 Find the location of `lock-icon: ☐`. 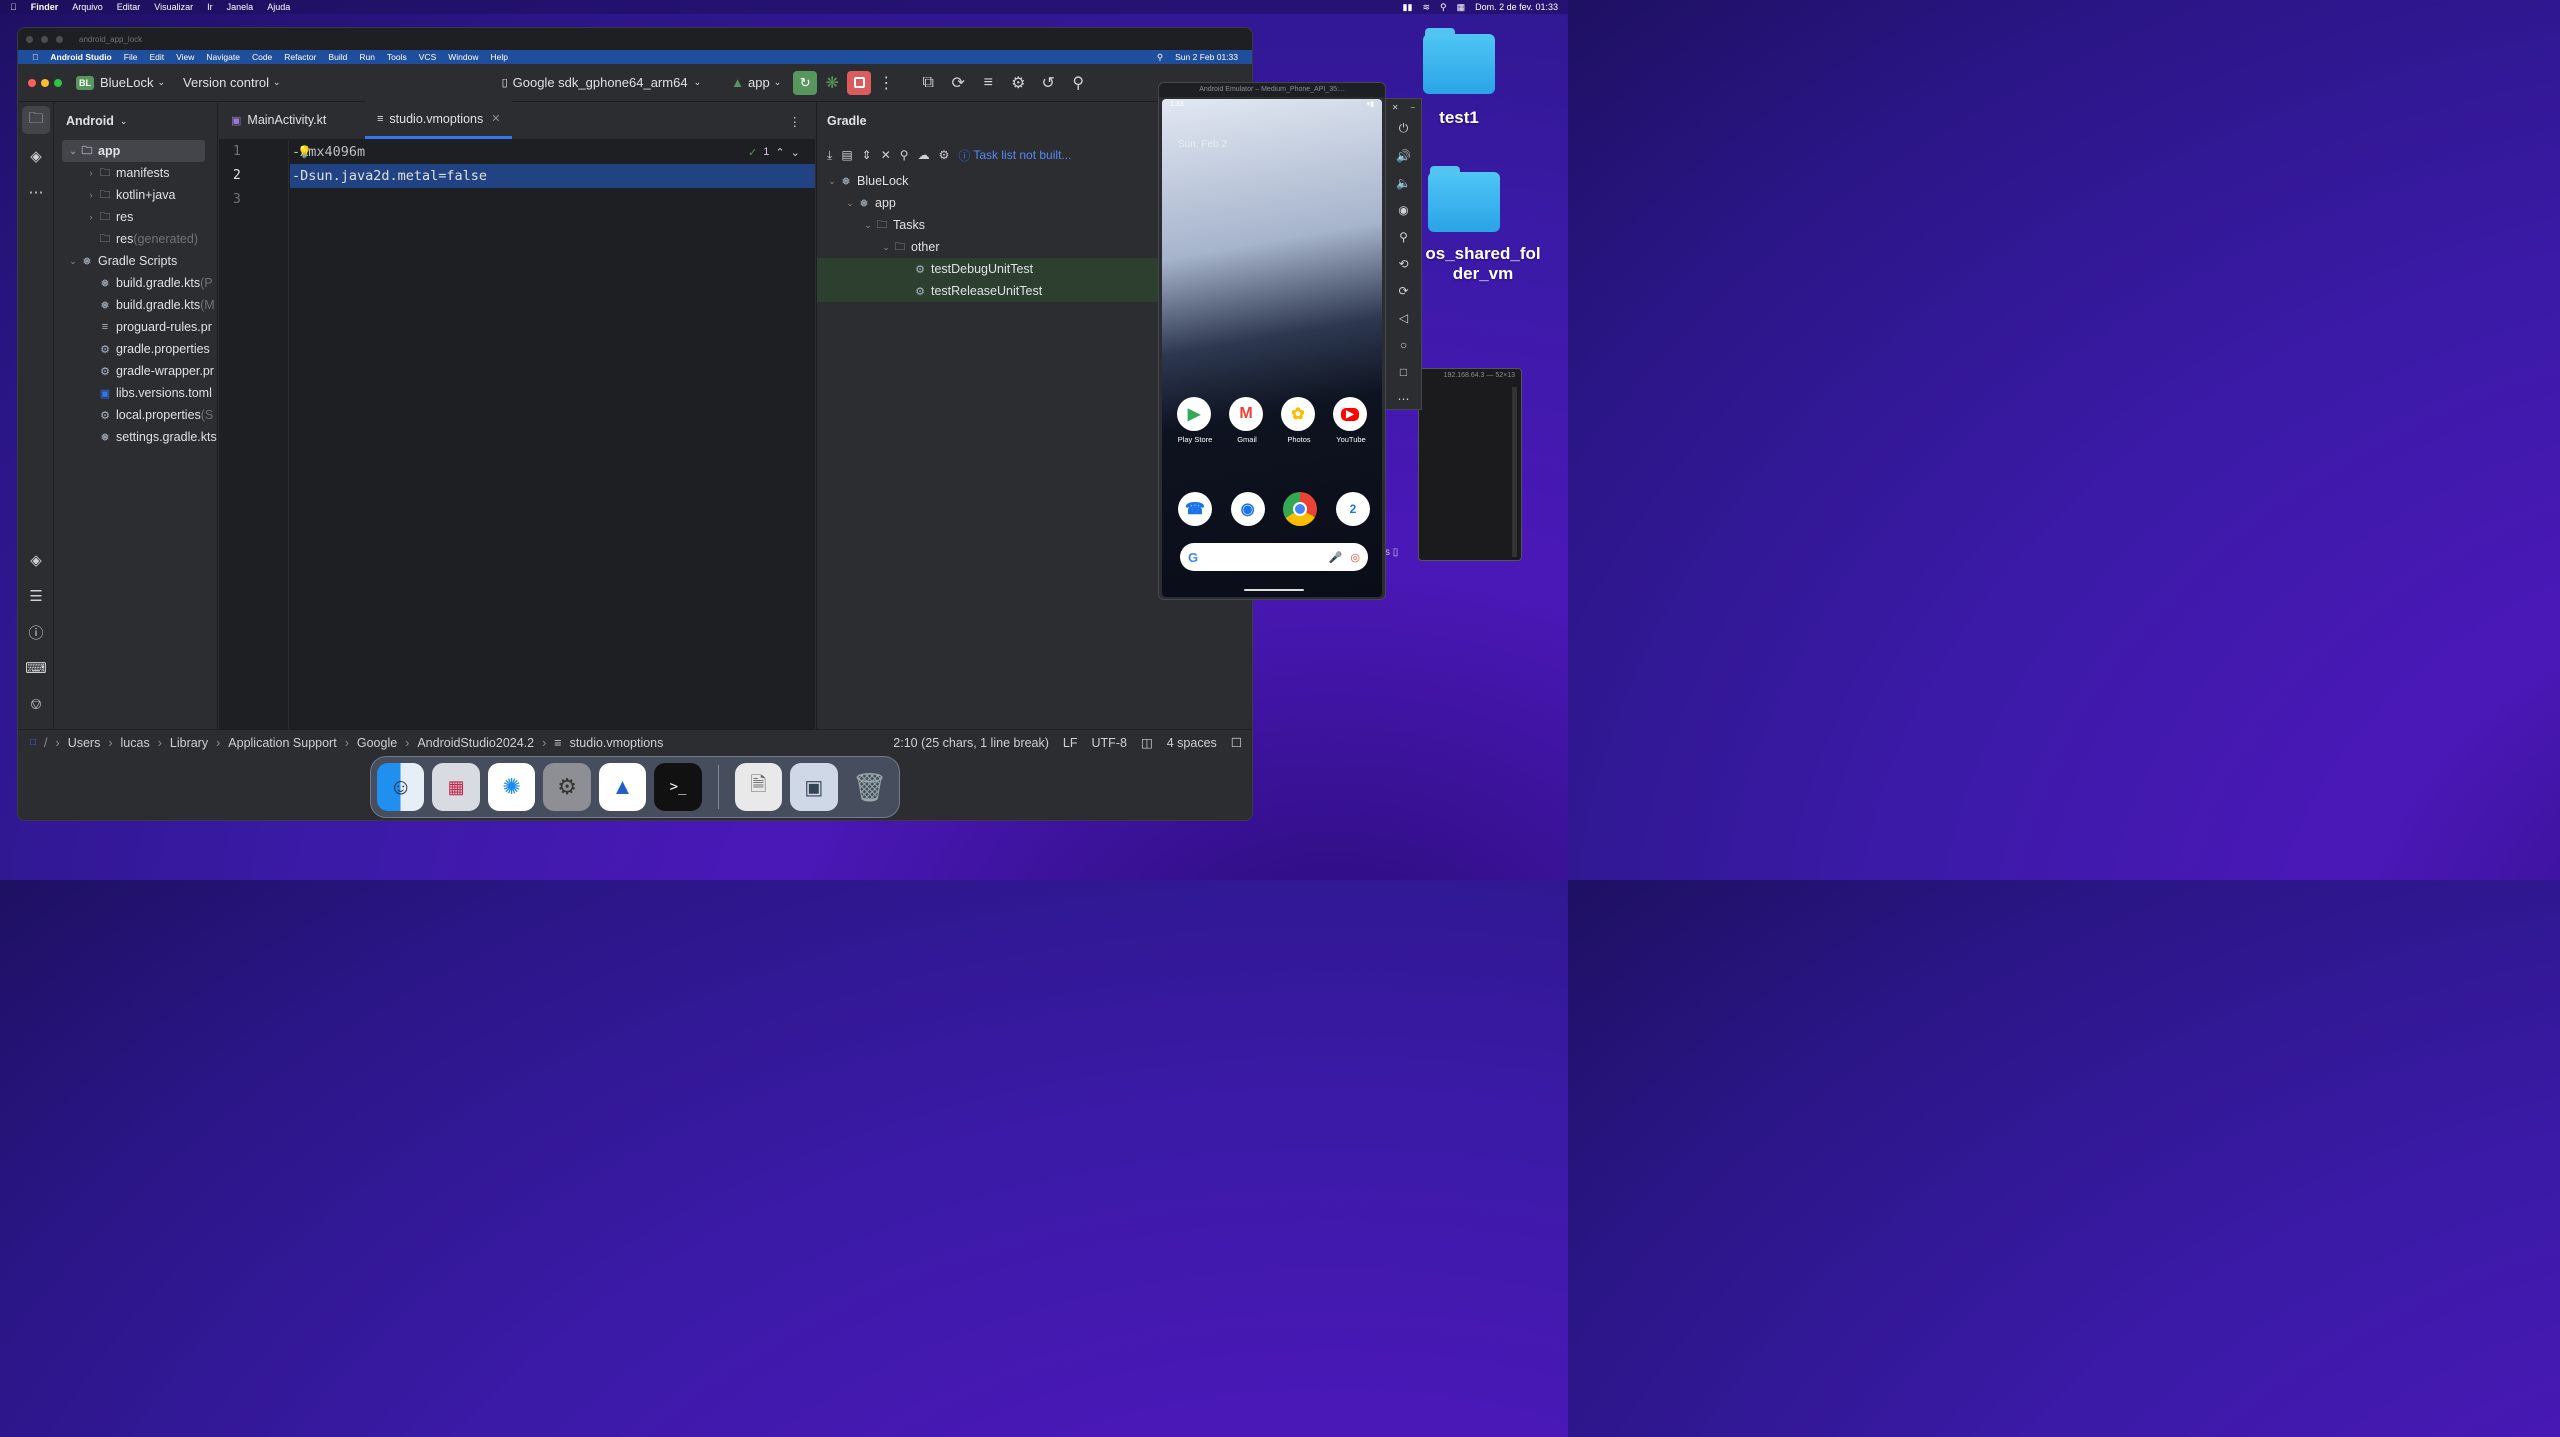

lock-icon: ☐ is located at coordinates (1236, 742).